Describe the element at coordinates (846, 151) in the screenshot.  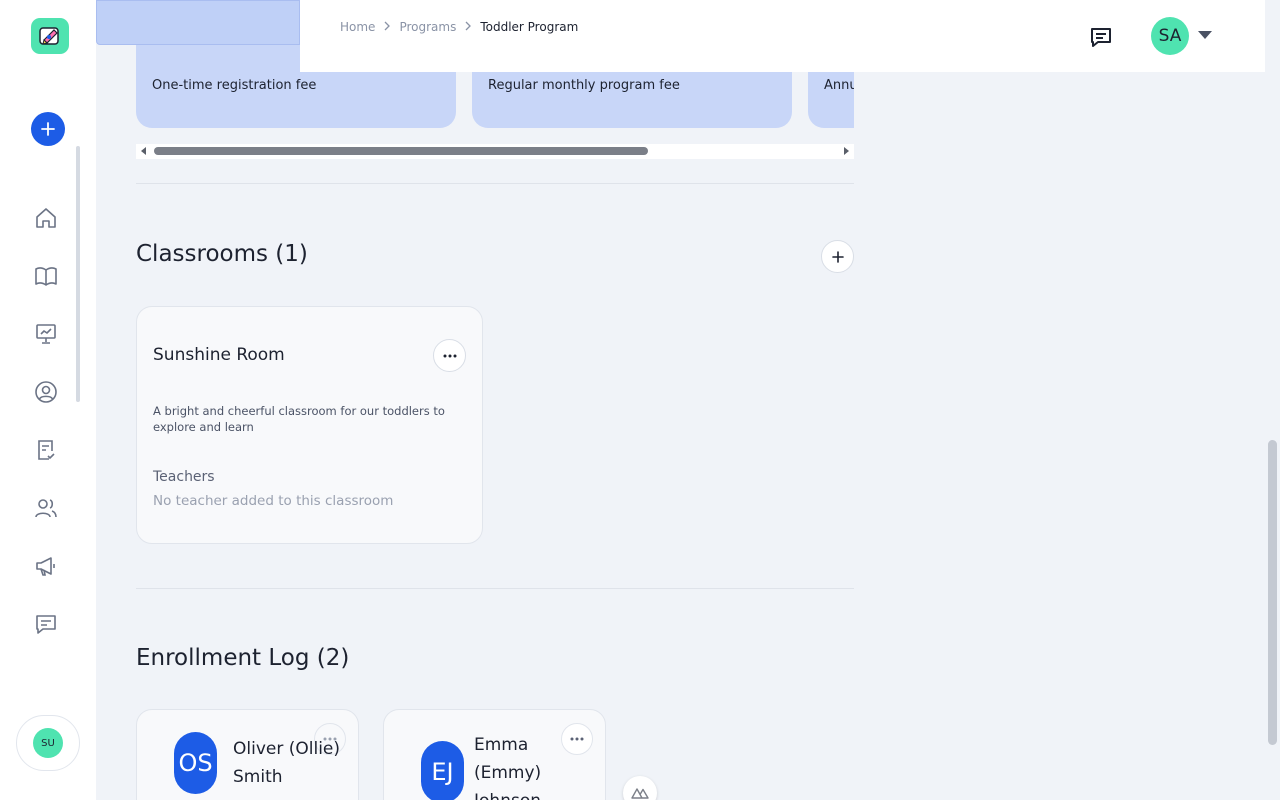
I see `scroll-right-icon` at that location.